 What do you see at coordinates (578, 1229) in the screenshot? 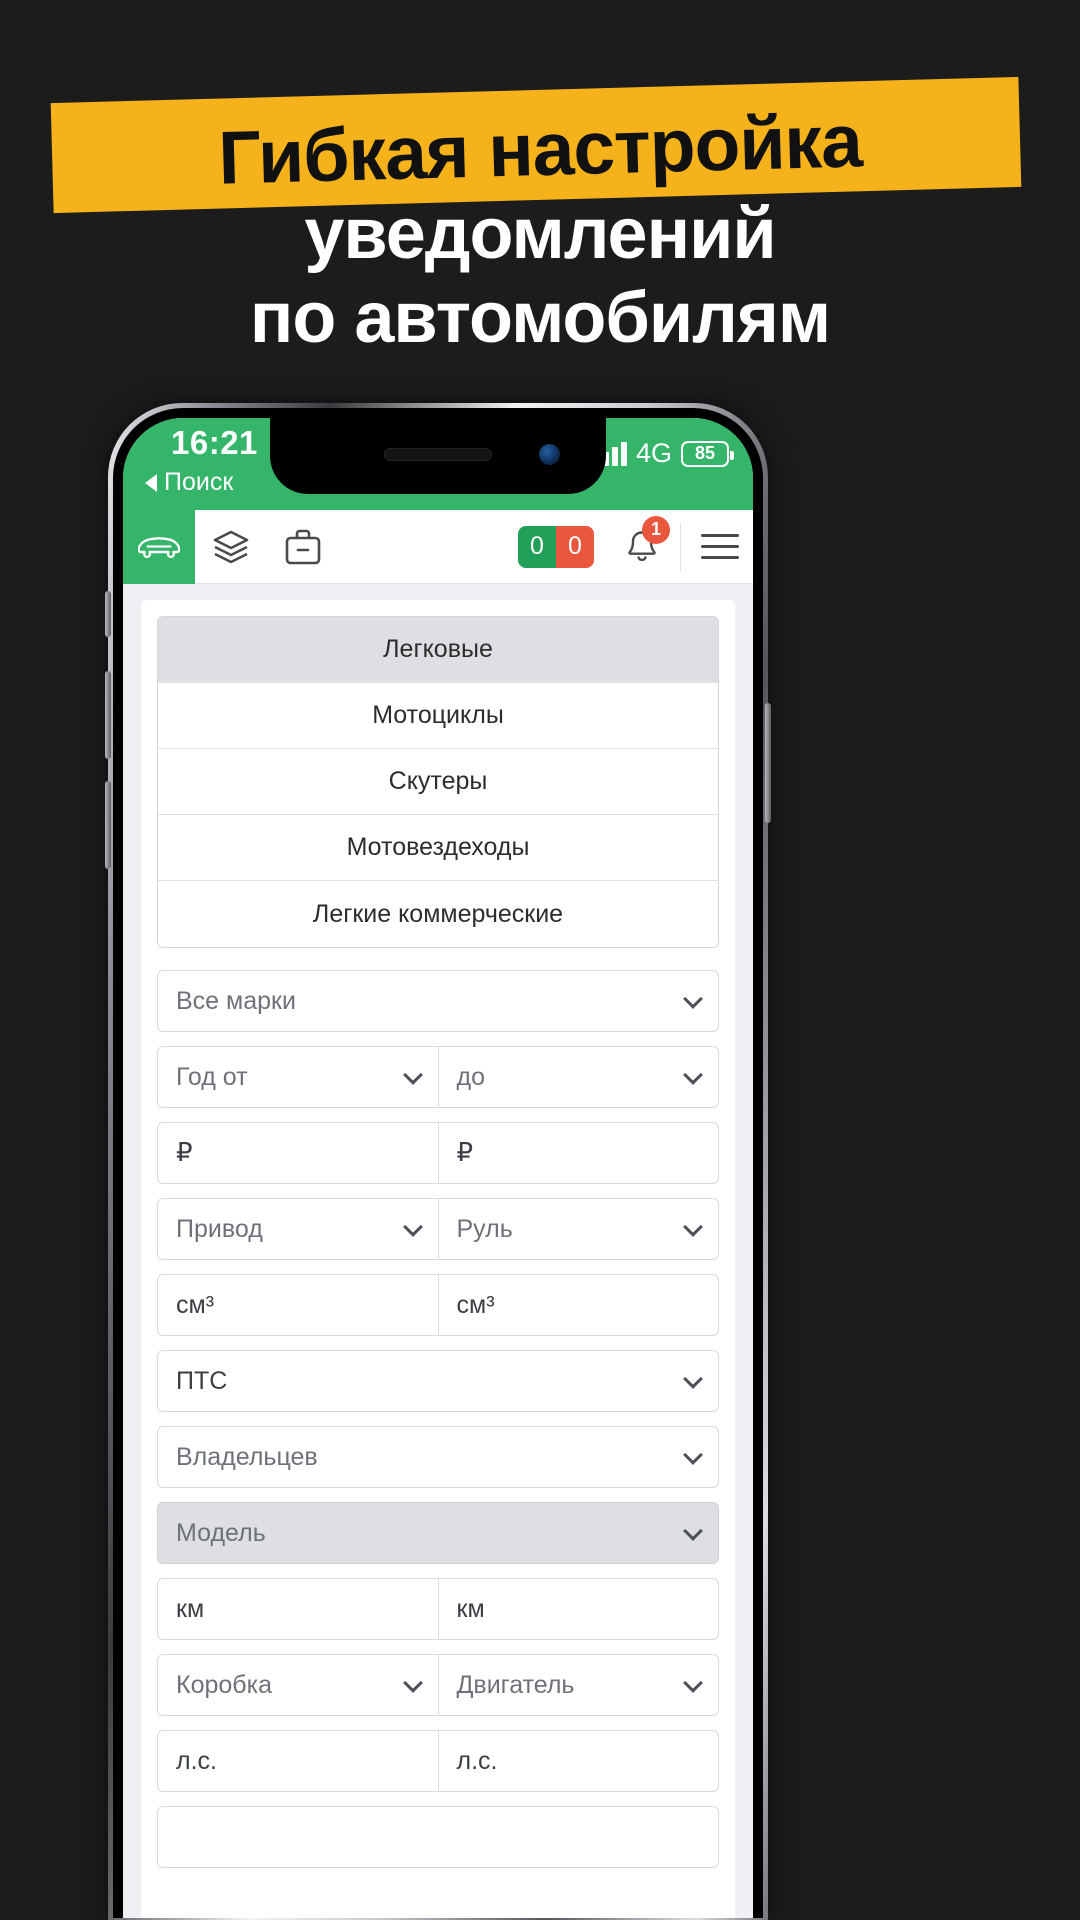
I see `wheel-select: Руль` at bounding box center [578, 1229].